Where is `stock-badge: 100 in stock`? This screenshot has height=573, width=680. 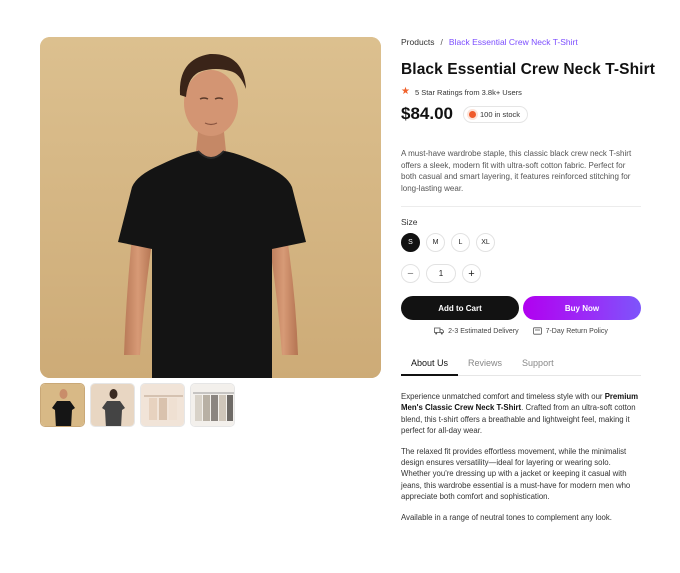 stock-badge: 100 in stock is located at coordinates (496, 114).